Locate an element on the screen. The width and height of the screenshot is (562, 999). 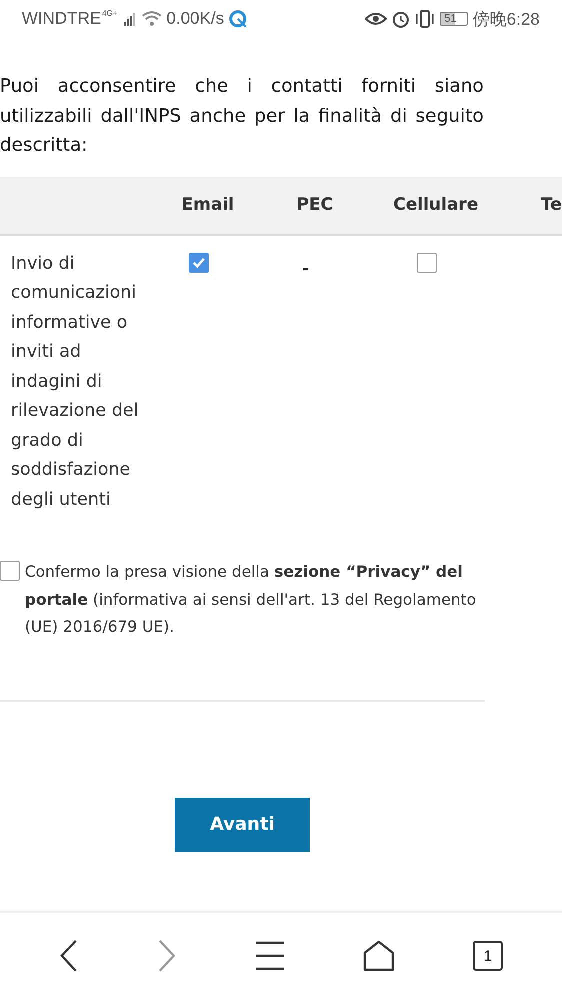
menu-icon is located at coordinates (270, 956).